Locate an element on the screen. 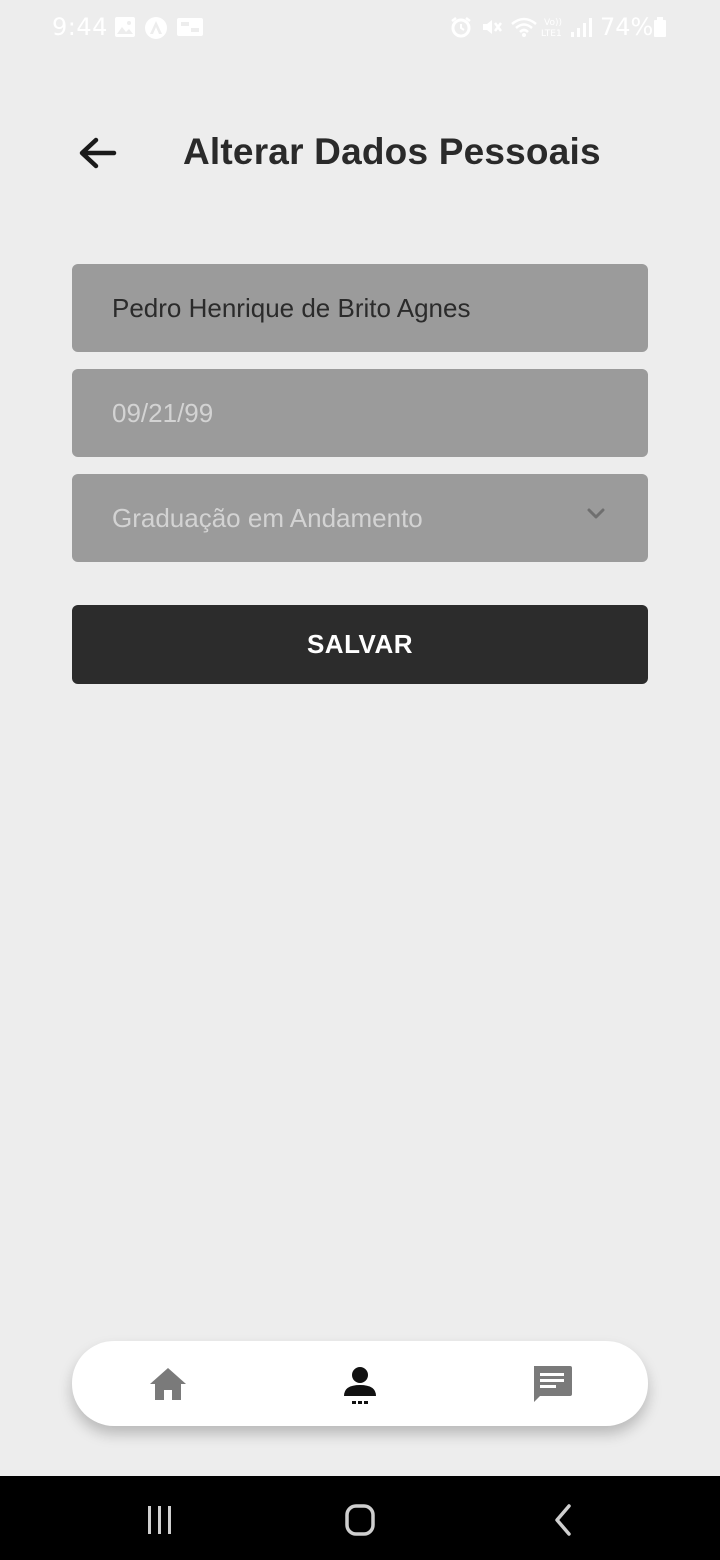 Image resolution: width=720 pixels, height=1560 pixels. education-select: Graduação em Andamento is located at coordinates (360, 518).